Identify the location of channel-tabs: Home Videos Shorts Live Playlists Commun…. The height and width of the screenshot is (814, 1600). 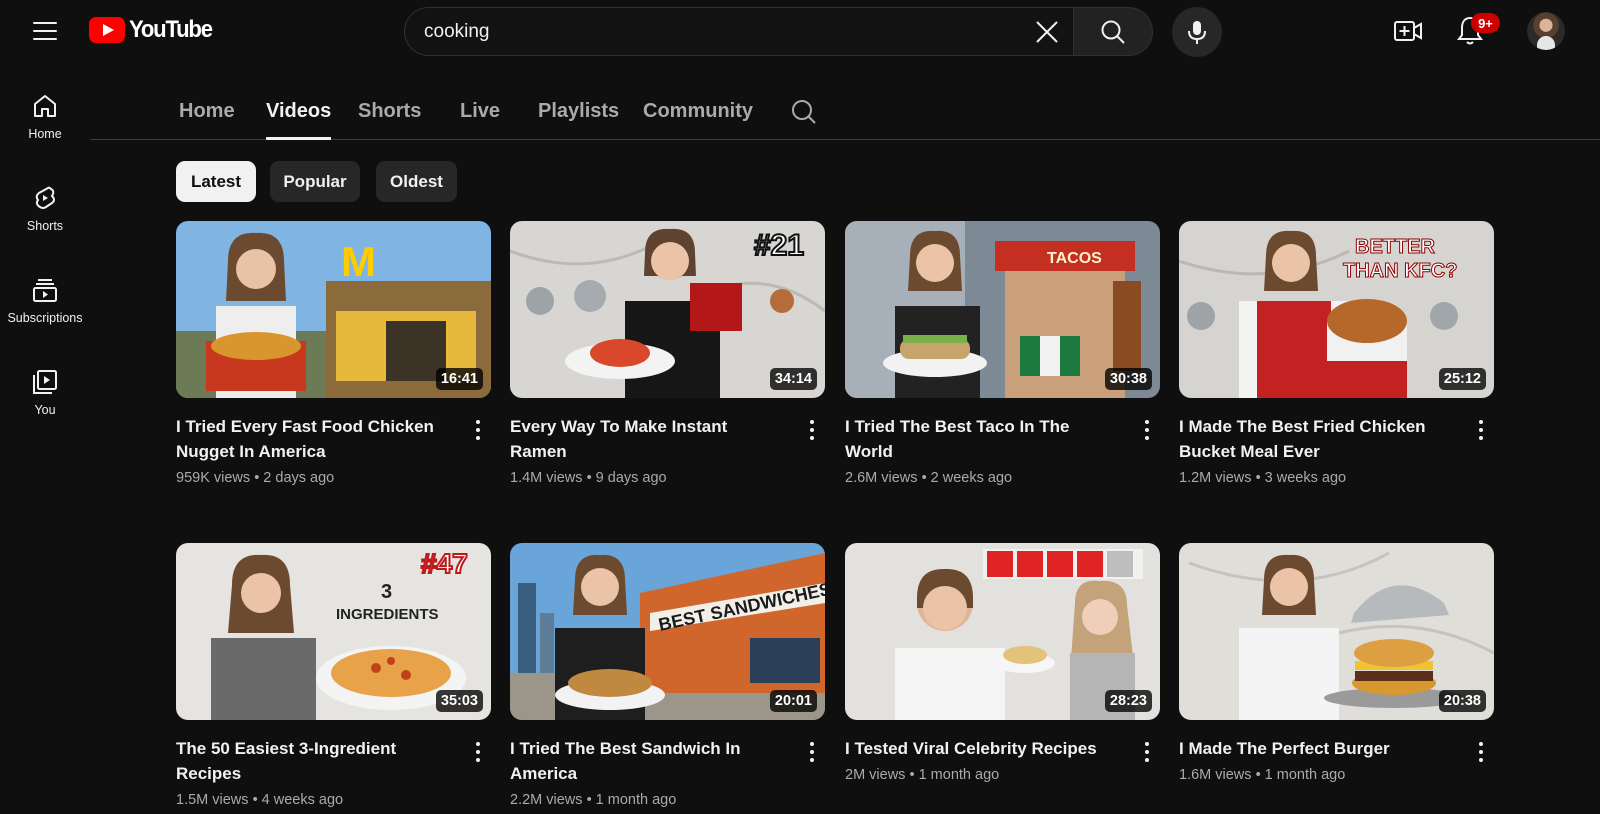
(845, 111).